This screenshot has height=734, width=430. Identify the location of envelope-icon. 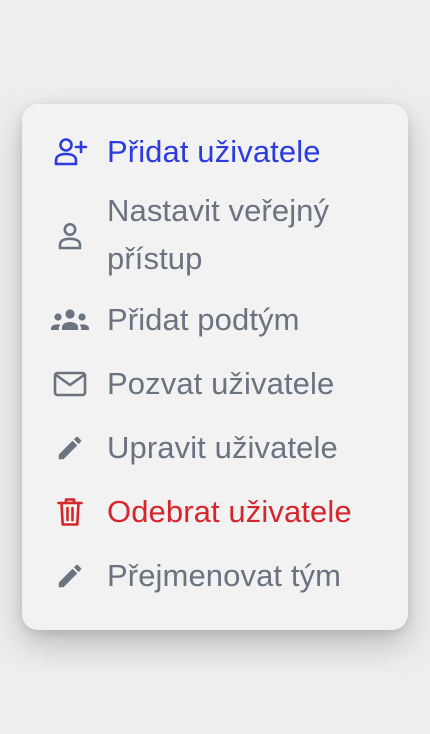
(70, 384).